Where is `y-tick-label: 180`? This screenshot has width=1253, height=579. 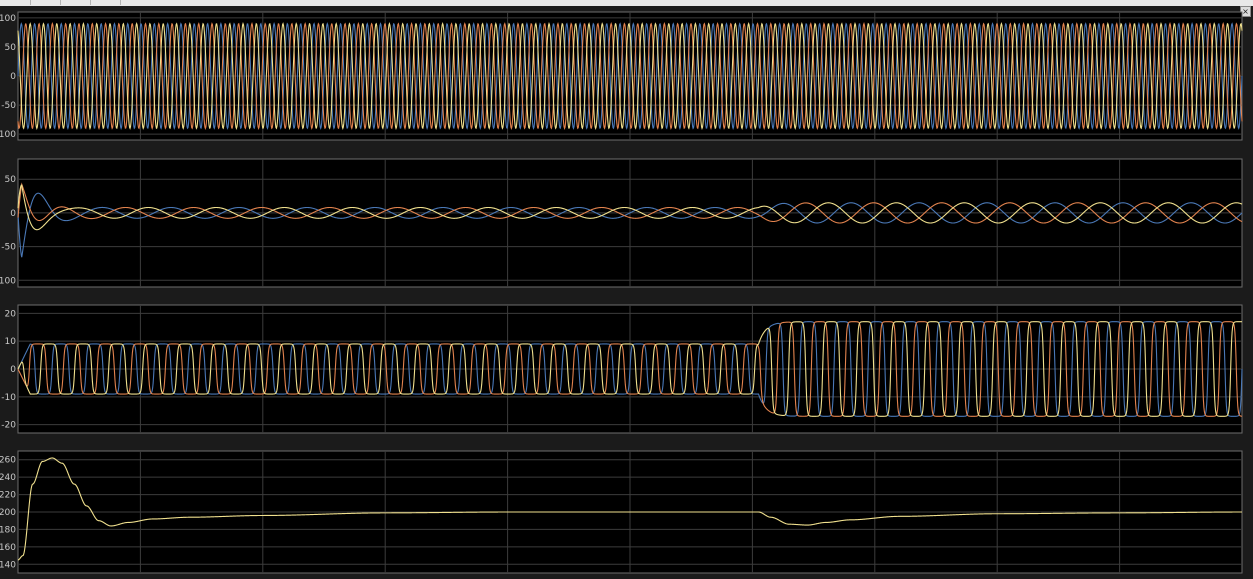 y-tick-label: 180 is located at coordinates (8, 530).